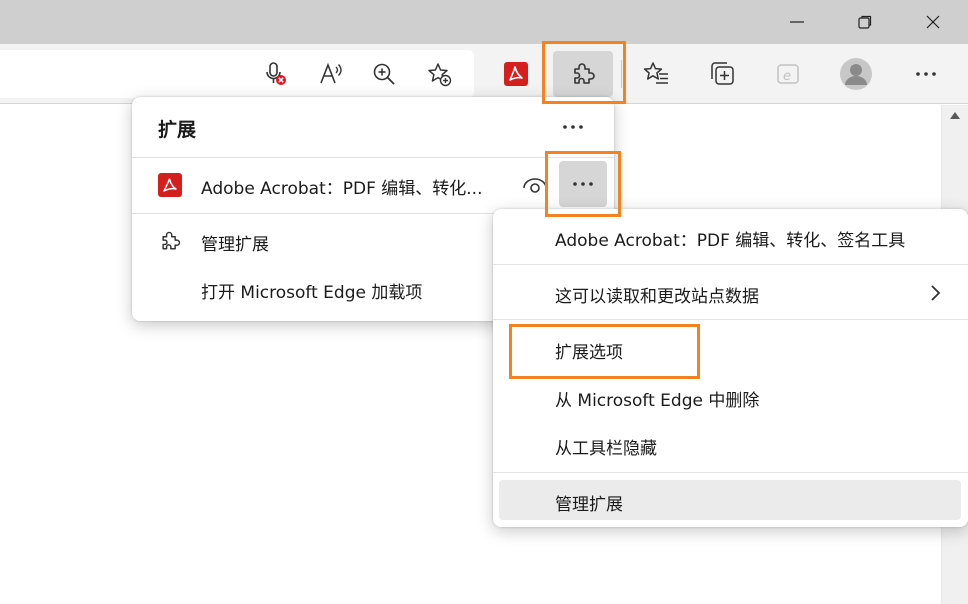 This screenshot has height=604, width=968. I want to click on close-button, so click(933, 22).